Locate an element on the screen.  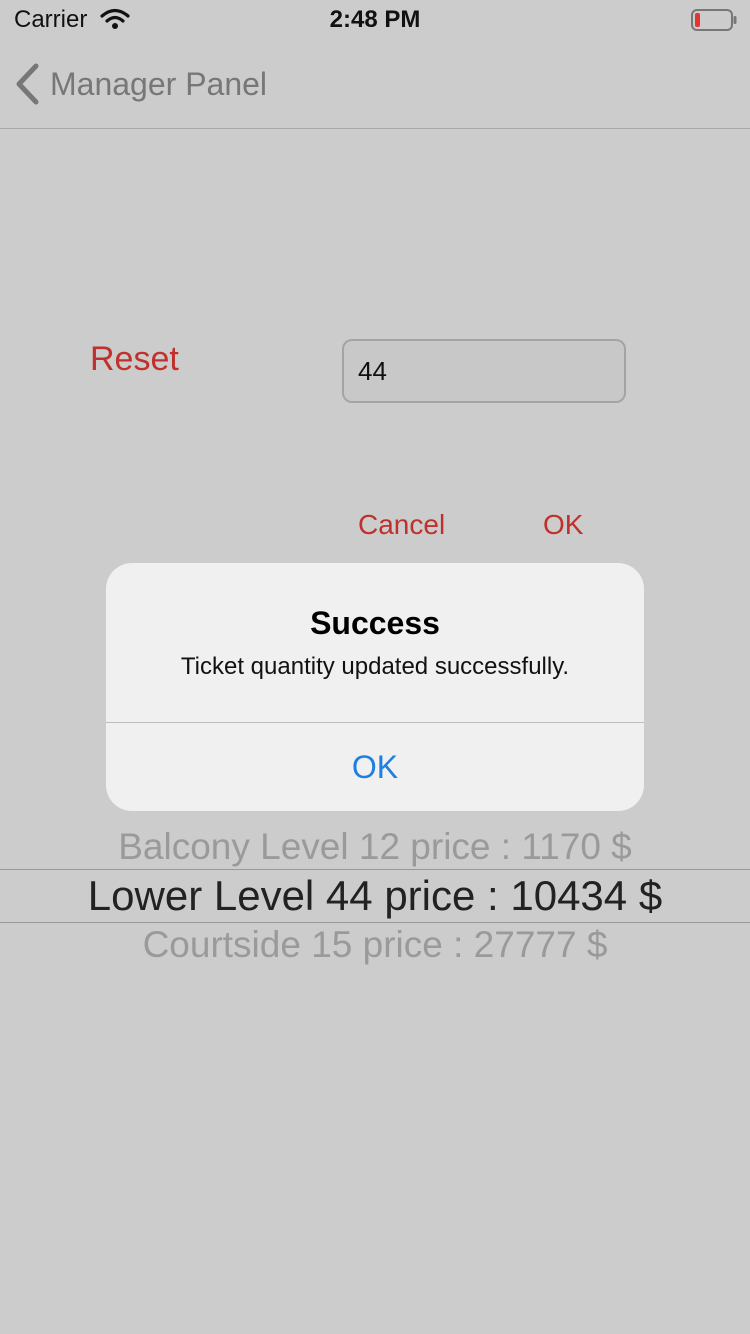
picker-row: Balcony Level 12 price : 1170 $ is located at coordinates (375, 847).